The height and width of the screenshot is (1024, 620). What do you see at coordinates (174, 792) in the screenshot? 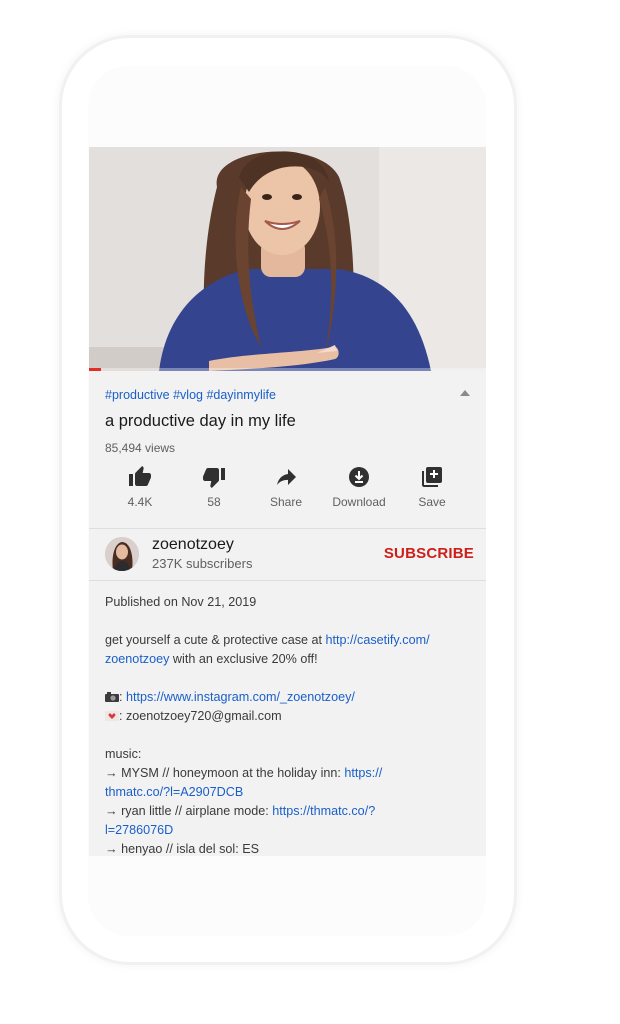
I see `track-1-link-continued: thmatc.co/?l=A2907DCB` at bounding box center [174, 792].